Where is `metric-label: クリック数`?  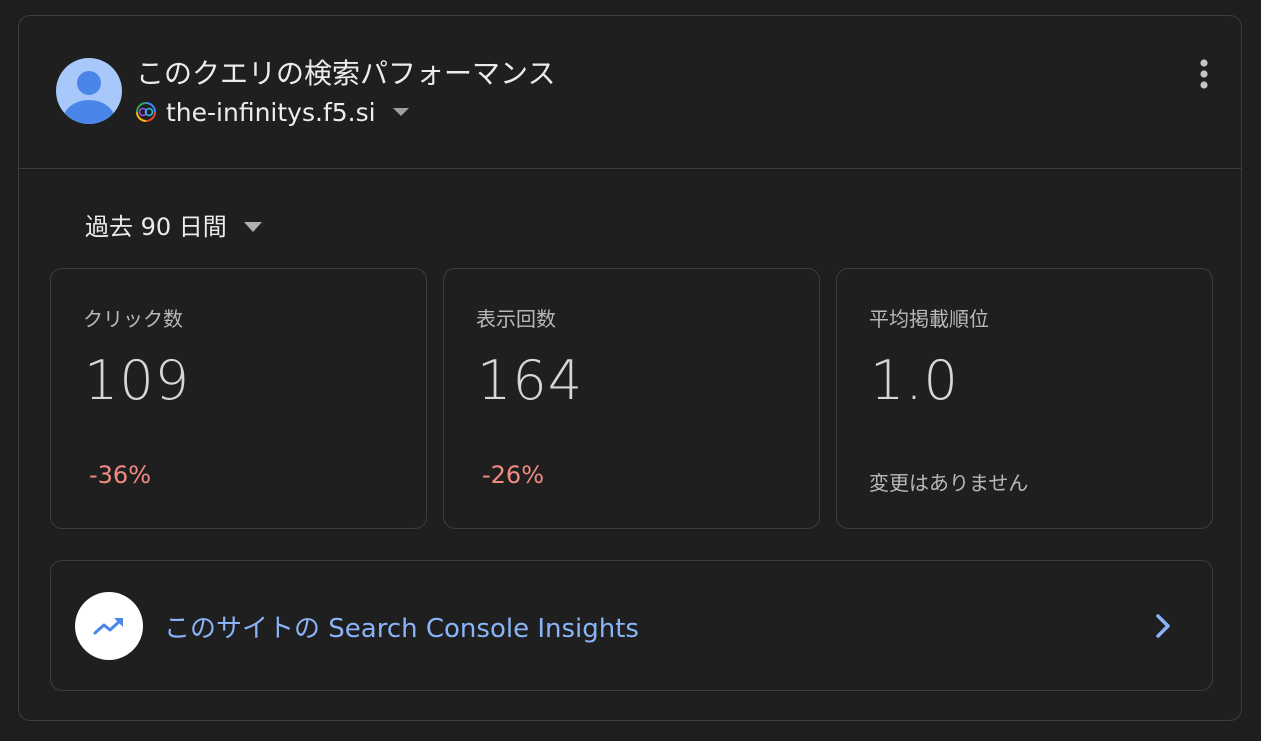
metric-label: クリック数 is located at coordinates (133, 319).